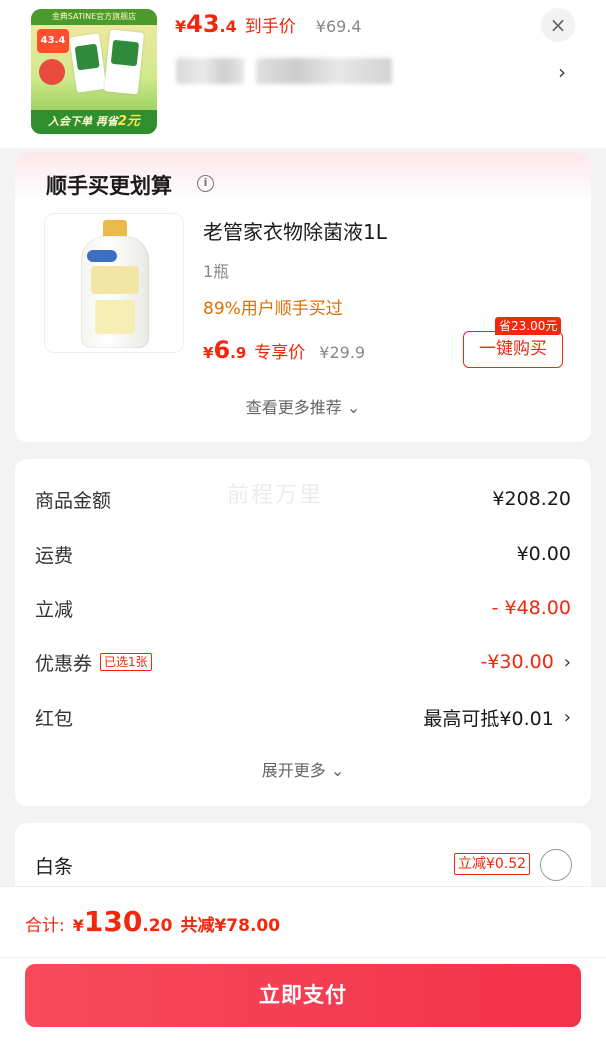 This screenshot has height=1045, width=606. What do you see at coordinates (270, 27) in the screenshot?
I see `price-tag: 到手价` at bounding box center [270, 27].